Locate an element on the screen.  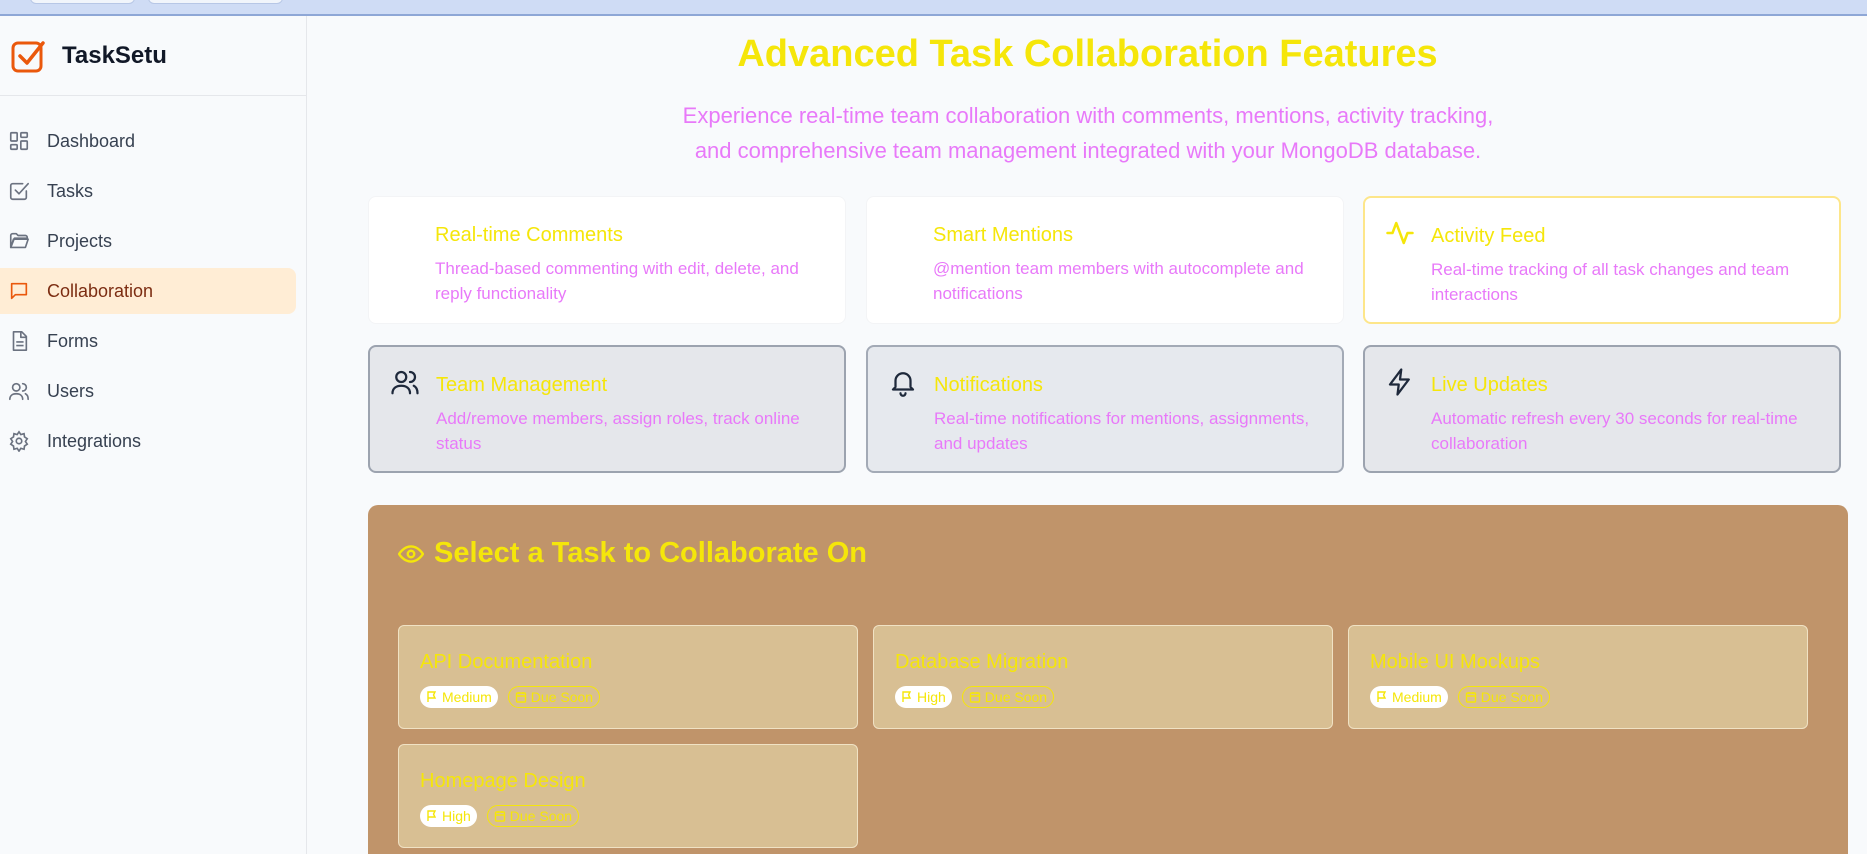
panel-header: Select a Task to Collaborate On is located at coordinates (632, 553).